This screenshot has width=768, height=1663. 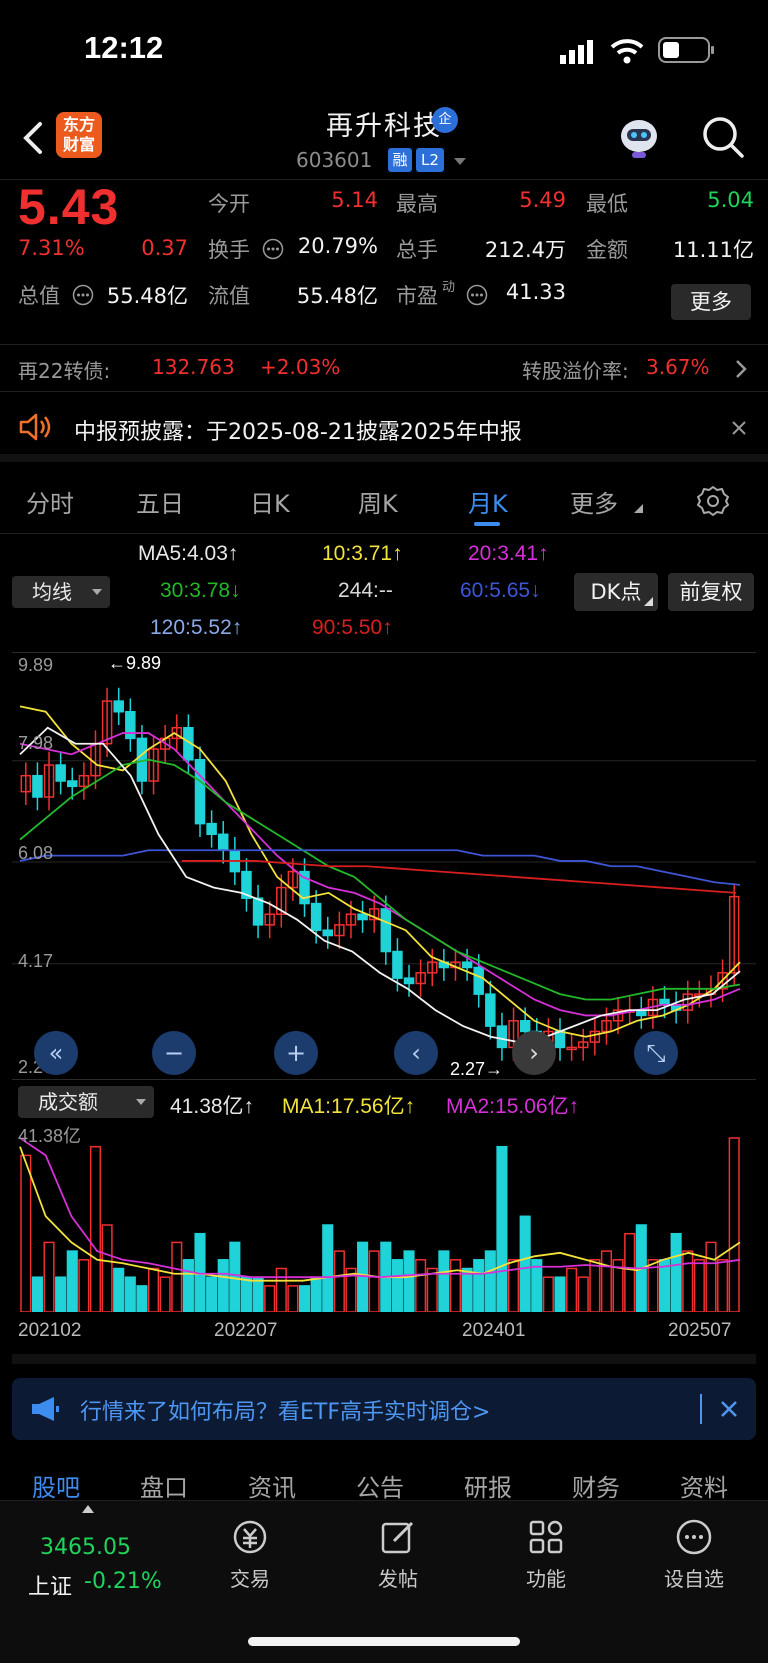 I want to click on assistant-robot-icon, so click(x=639, y=137).